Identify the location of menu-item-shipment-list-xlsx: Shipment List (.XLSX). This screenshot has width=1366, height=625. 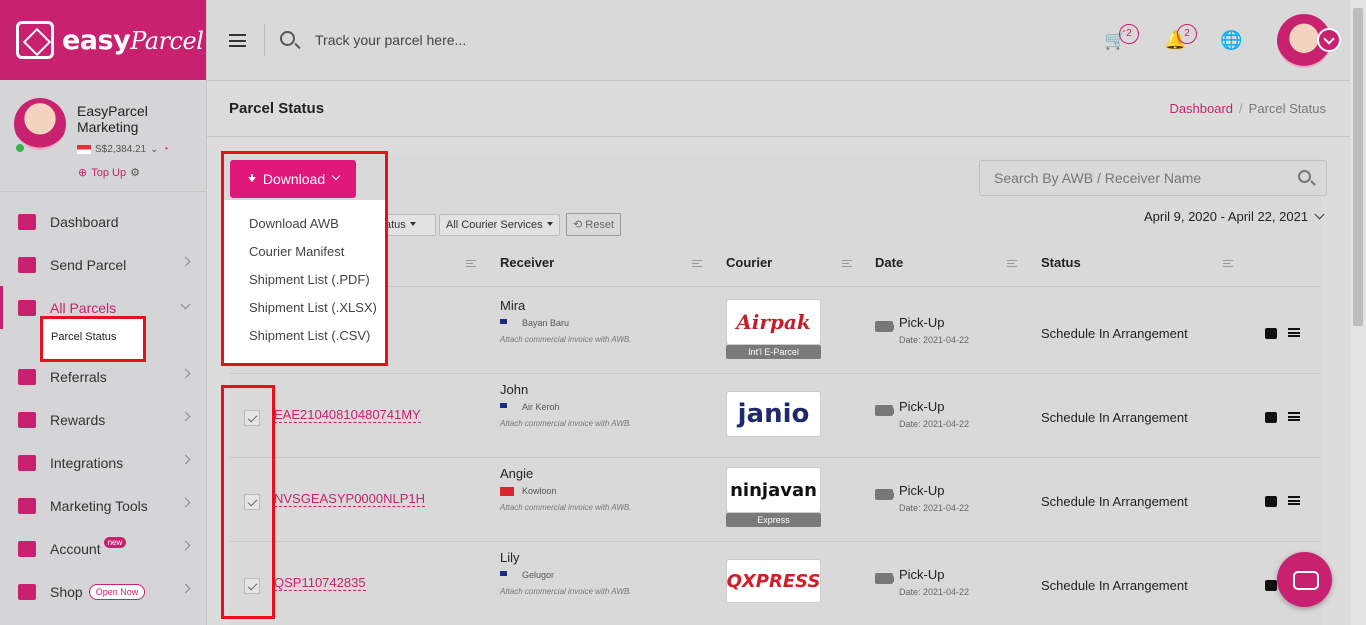
(306, 308).